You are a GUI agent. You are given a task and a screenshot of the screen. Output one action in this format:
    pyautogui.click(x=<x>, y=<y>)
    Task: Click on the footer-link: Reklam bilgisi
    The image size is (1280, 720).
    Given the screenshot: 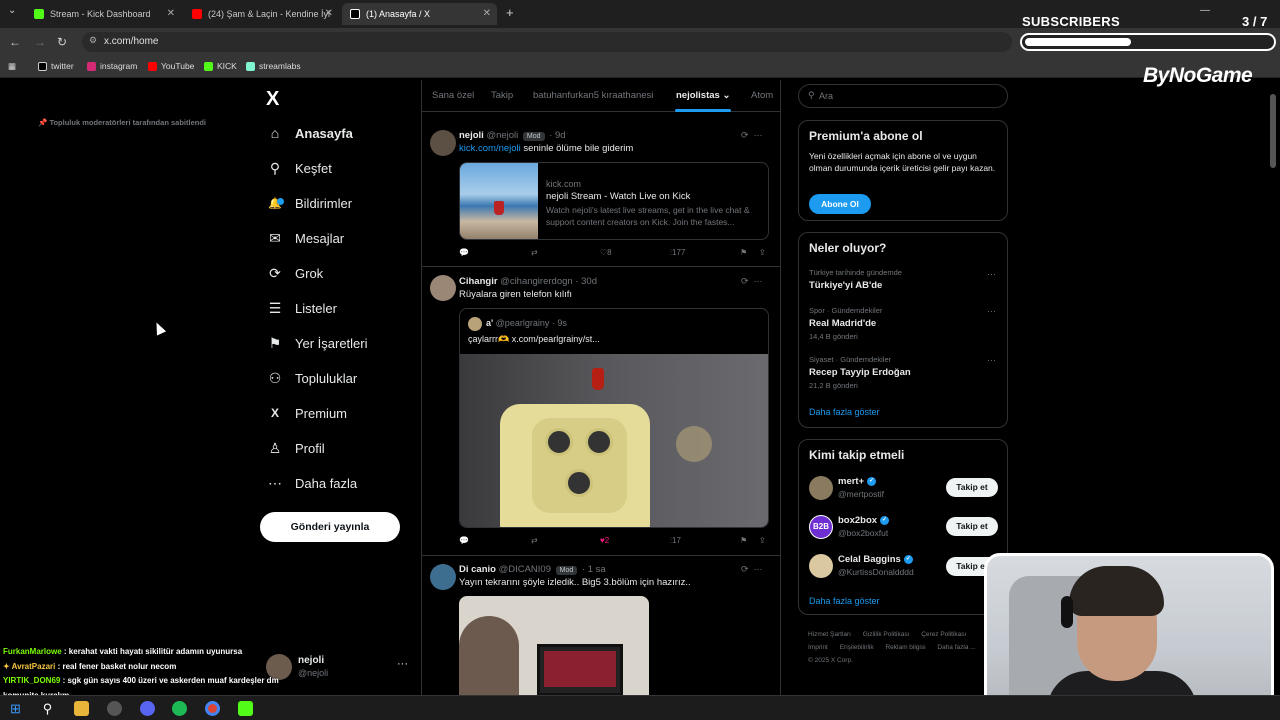 What is the action you would take?
    pyautogui.click(x=905, y=647)
    